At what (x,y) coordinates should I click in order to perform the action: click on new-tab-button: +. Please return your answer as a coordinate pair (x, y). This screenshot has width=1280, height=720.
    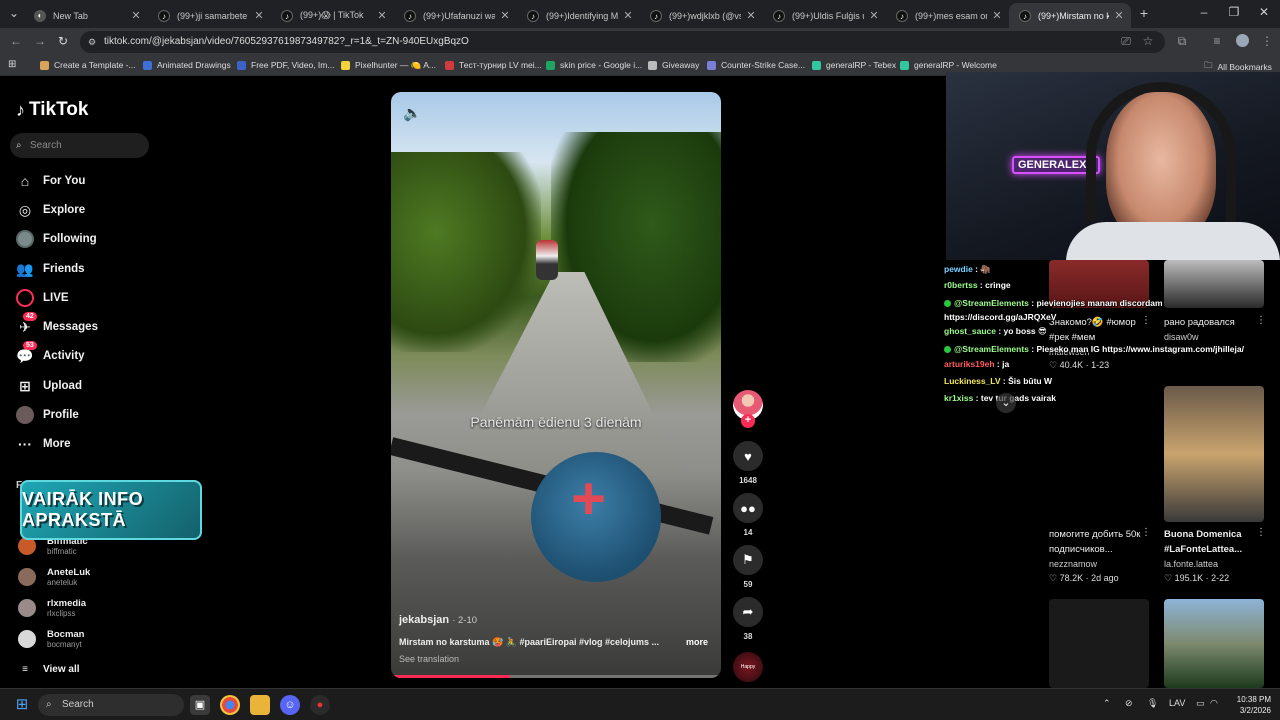
    Looking at the image, I should click on (1144, 13).